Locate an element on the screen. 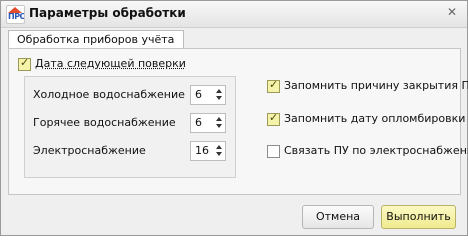 This screenshot has height=240, width=468. remember-seal-date-checkbox: Запомнить дату опломбировки is located at coordinates (366, 118).